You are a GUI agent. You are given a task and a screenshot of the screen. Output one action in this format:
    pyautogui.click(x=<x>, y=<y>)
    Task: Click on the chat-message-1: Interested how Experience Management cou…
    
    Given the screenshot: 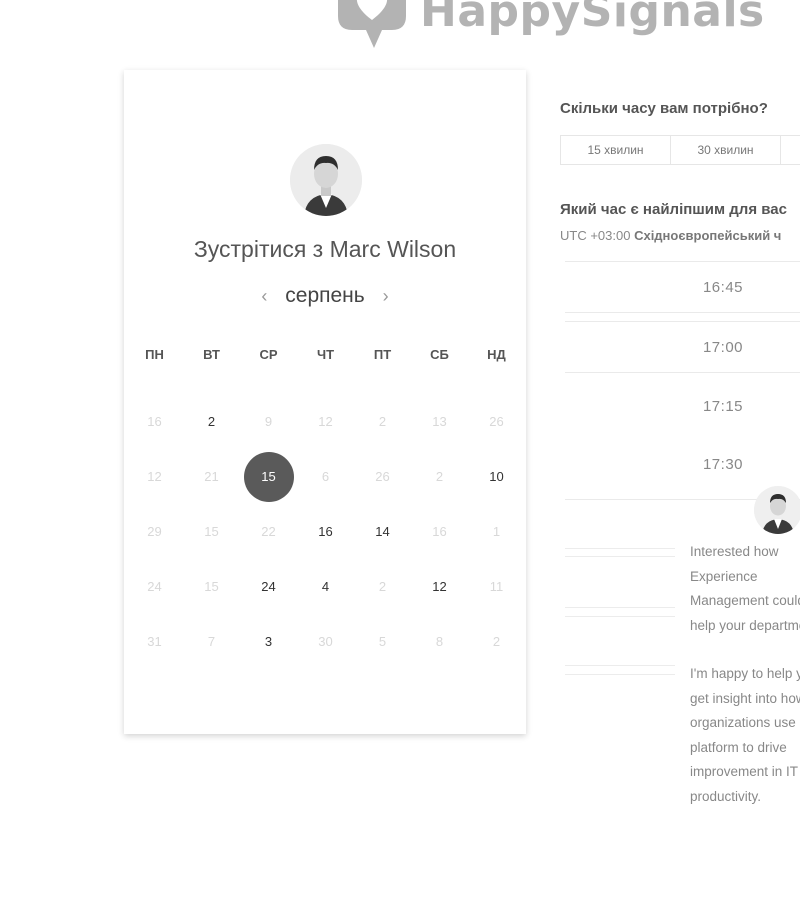 What is the action you would take?
    pyautogui.click(x=745, y=588)
    